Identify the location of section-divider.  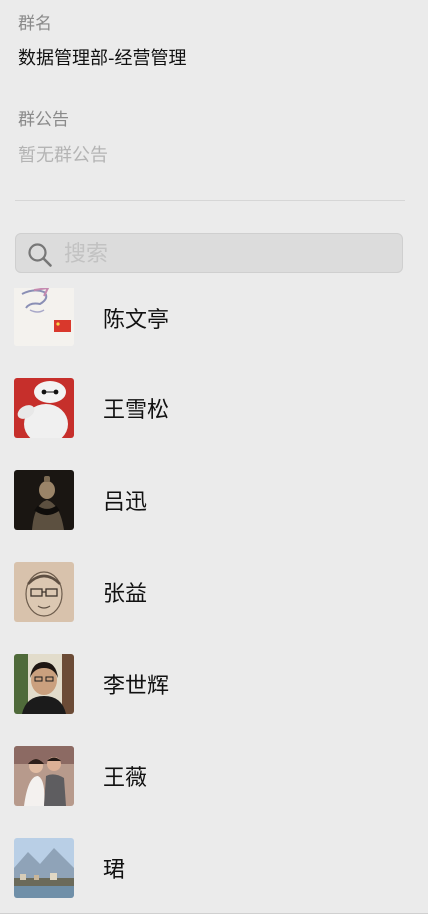
(210, 200).